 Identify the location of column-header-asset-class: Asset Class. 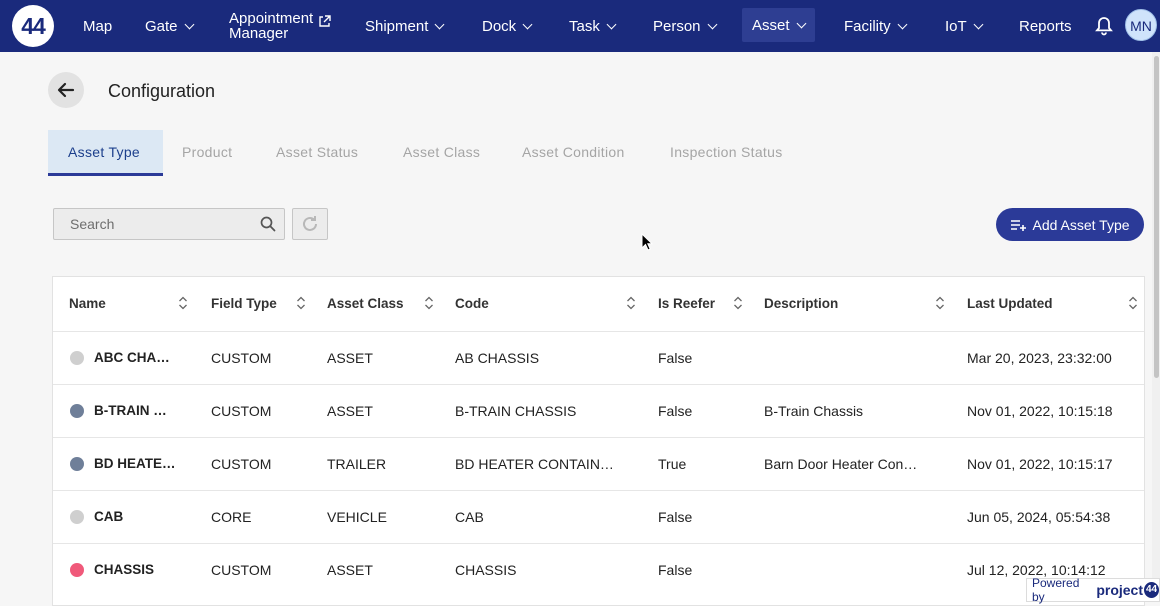
(365, 304).